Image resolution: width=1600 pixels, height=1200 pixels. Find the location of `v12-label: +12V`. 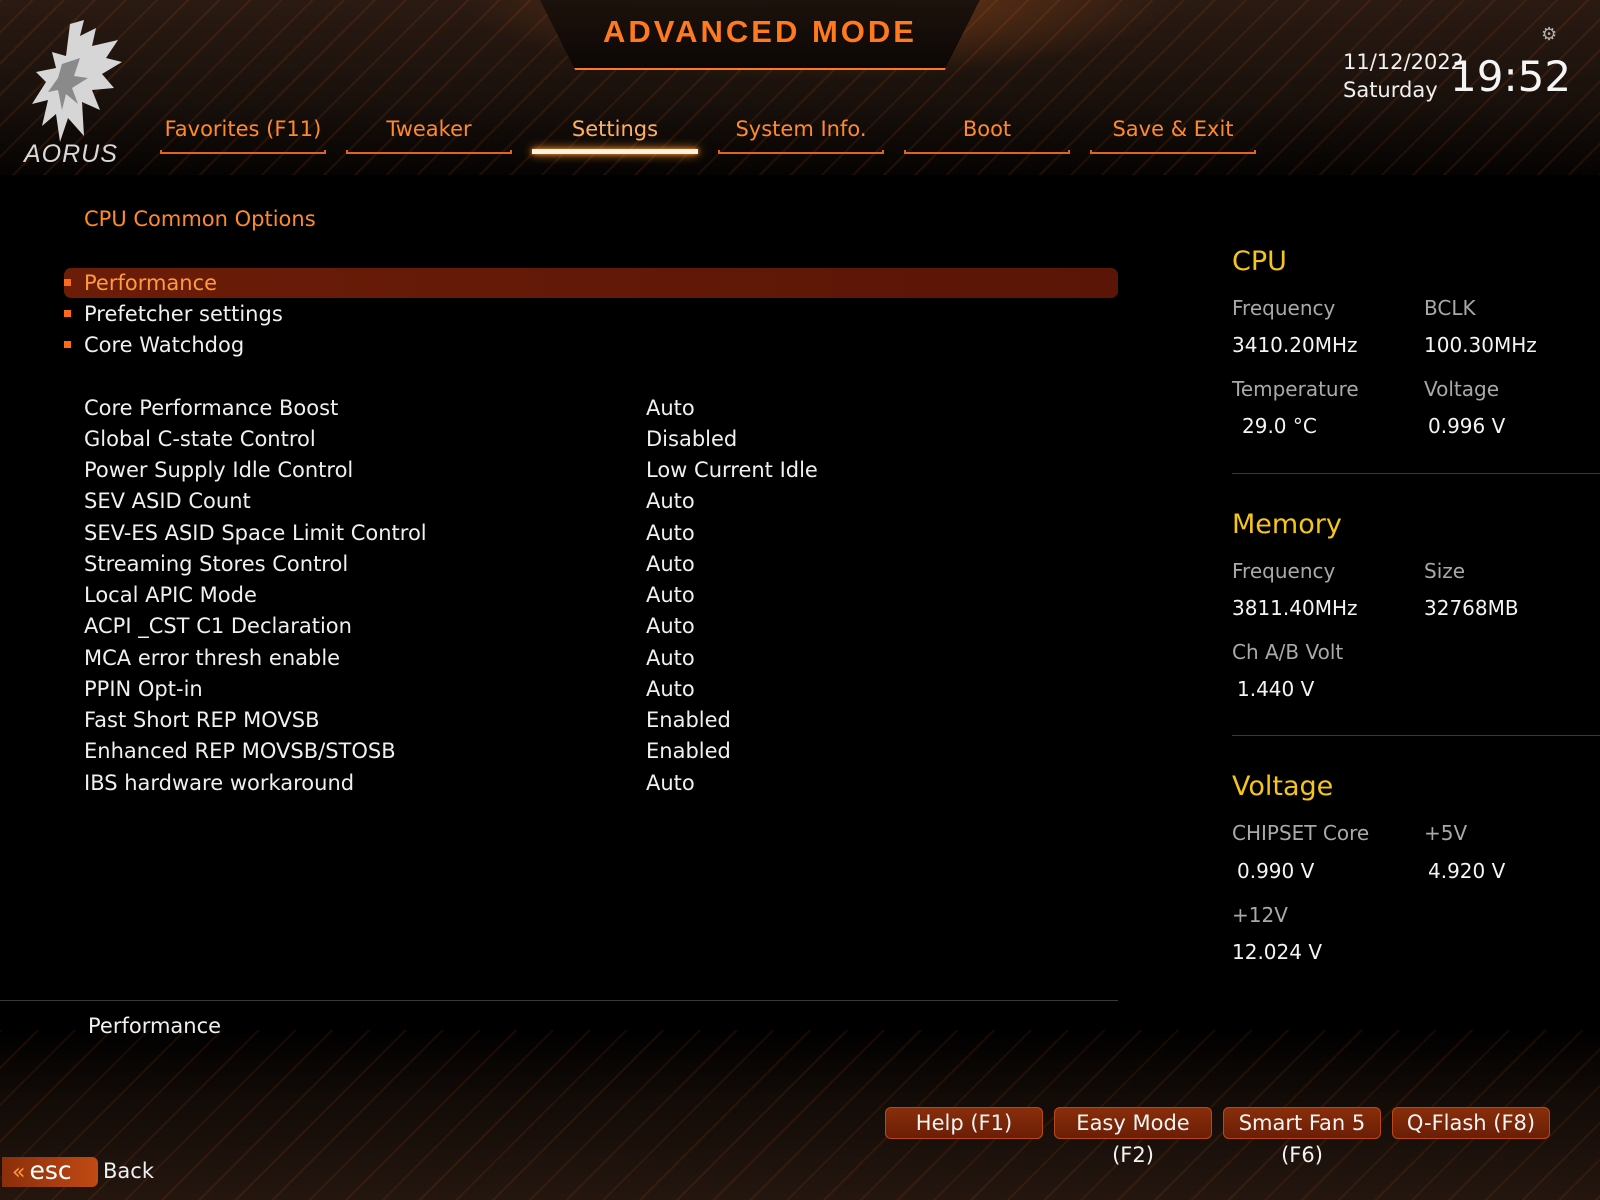

v12-label: +12V is located at coordinates (1260, 915).